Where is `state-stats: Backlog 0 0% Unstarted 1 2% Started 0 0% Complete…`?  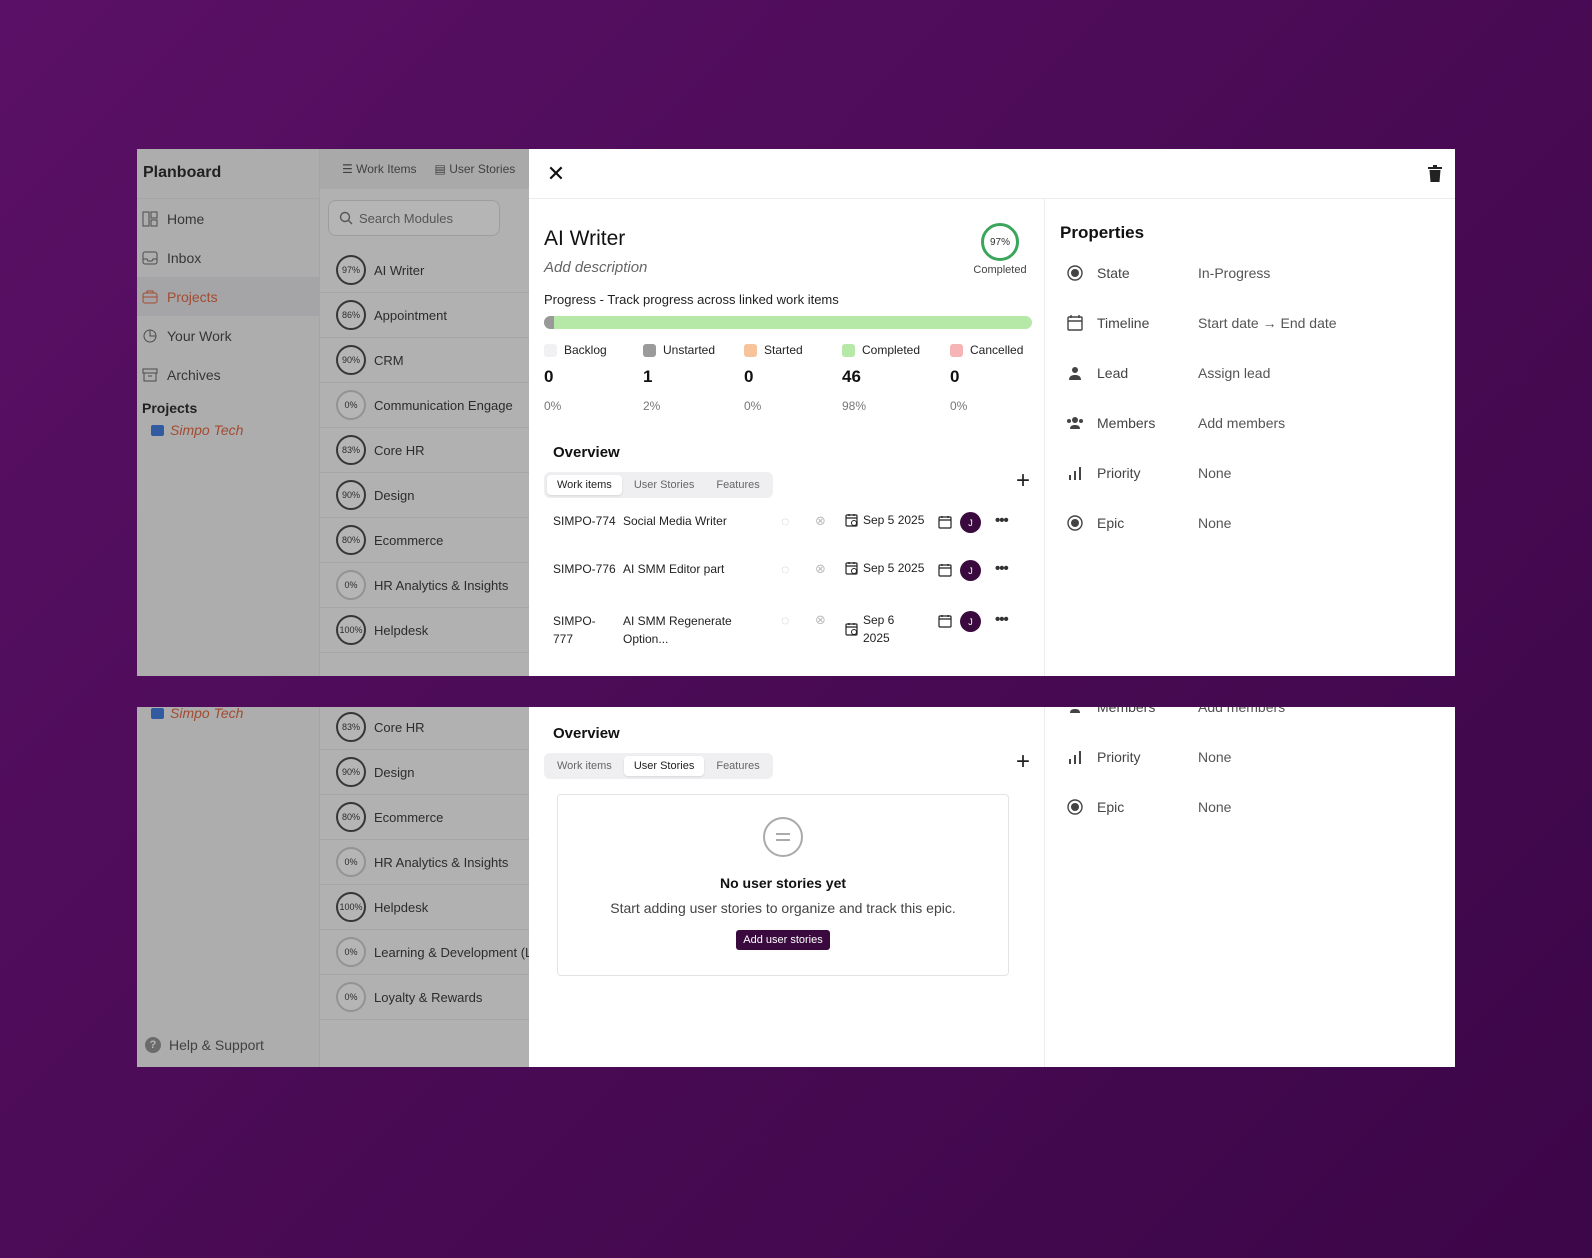
state-stats: Backlog 0 0% Unstarted 1 2% Started 0 0% Complete… is located at coordinates (794, 378).